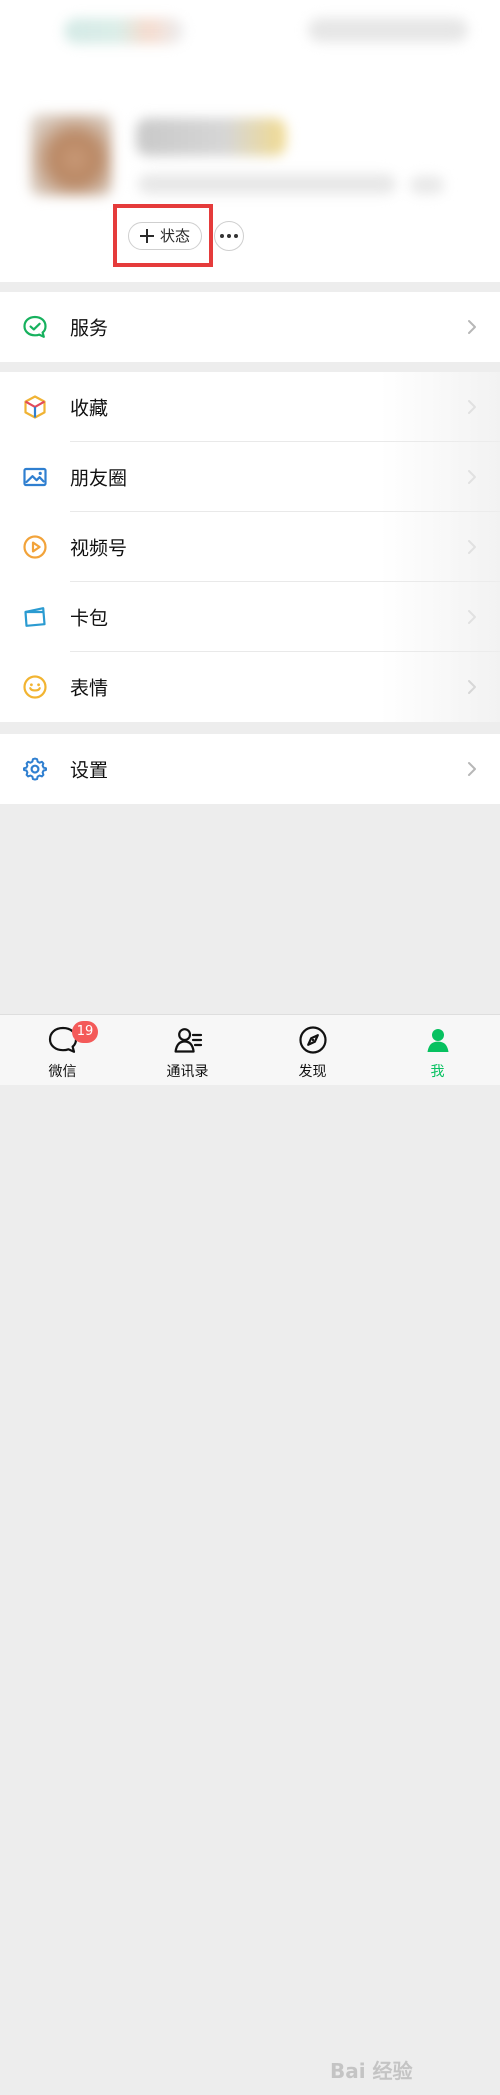 The width and height of the screenshot is (500, 2095). What do you see at coordinates (438, 1040) in the screenshot?
I see `me-icon` at bounding box center [438, 1040].